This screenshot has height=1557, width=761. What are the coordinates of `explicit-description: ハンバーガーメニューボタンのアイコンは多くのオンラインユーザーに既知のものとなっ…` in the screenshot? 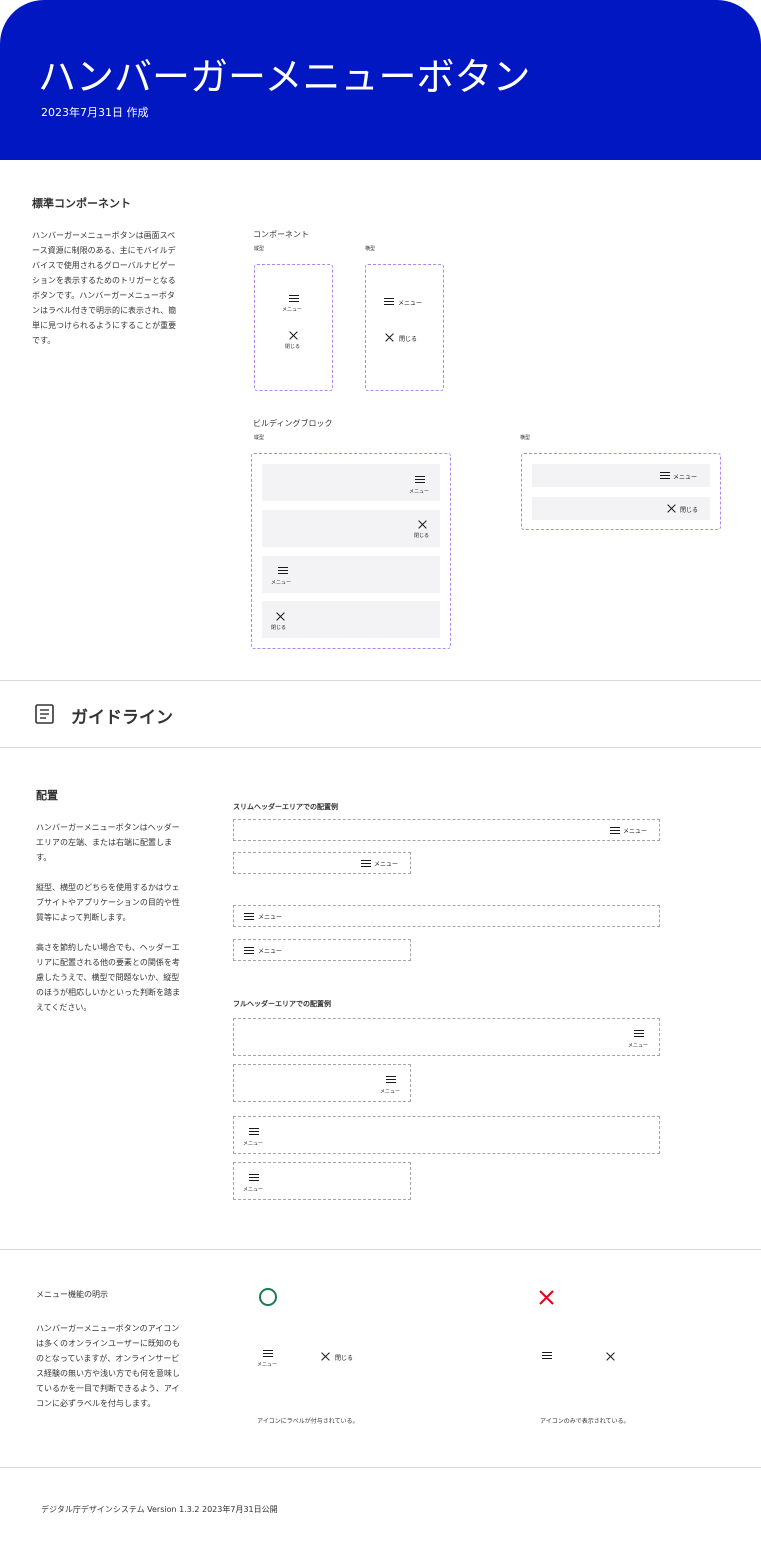 It's located at (108, 1366).